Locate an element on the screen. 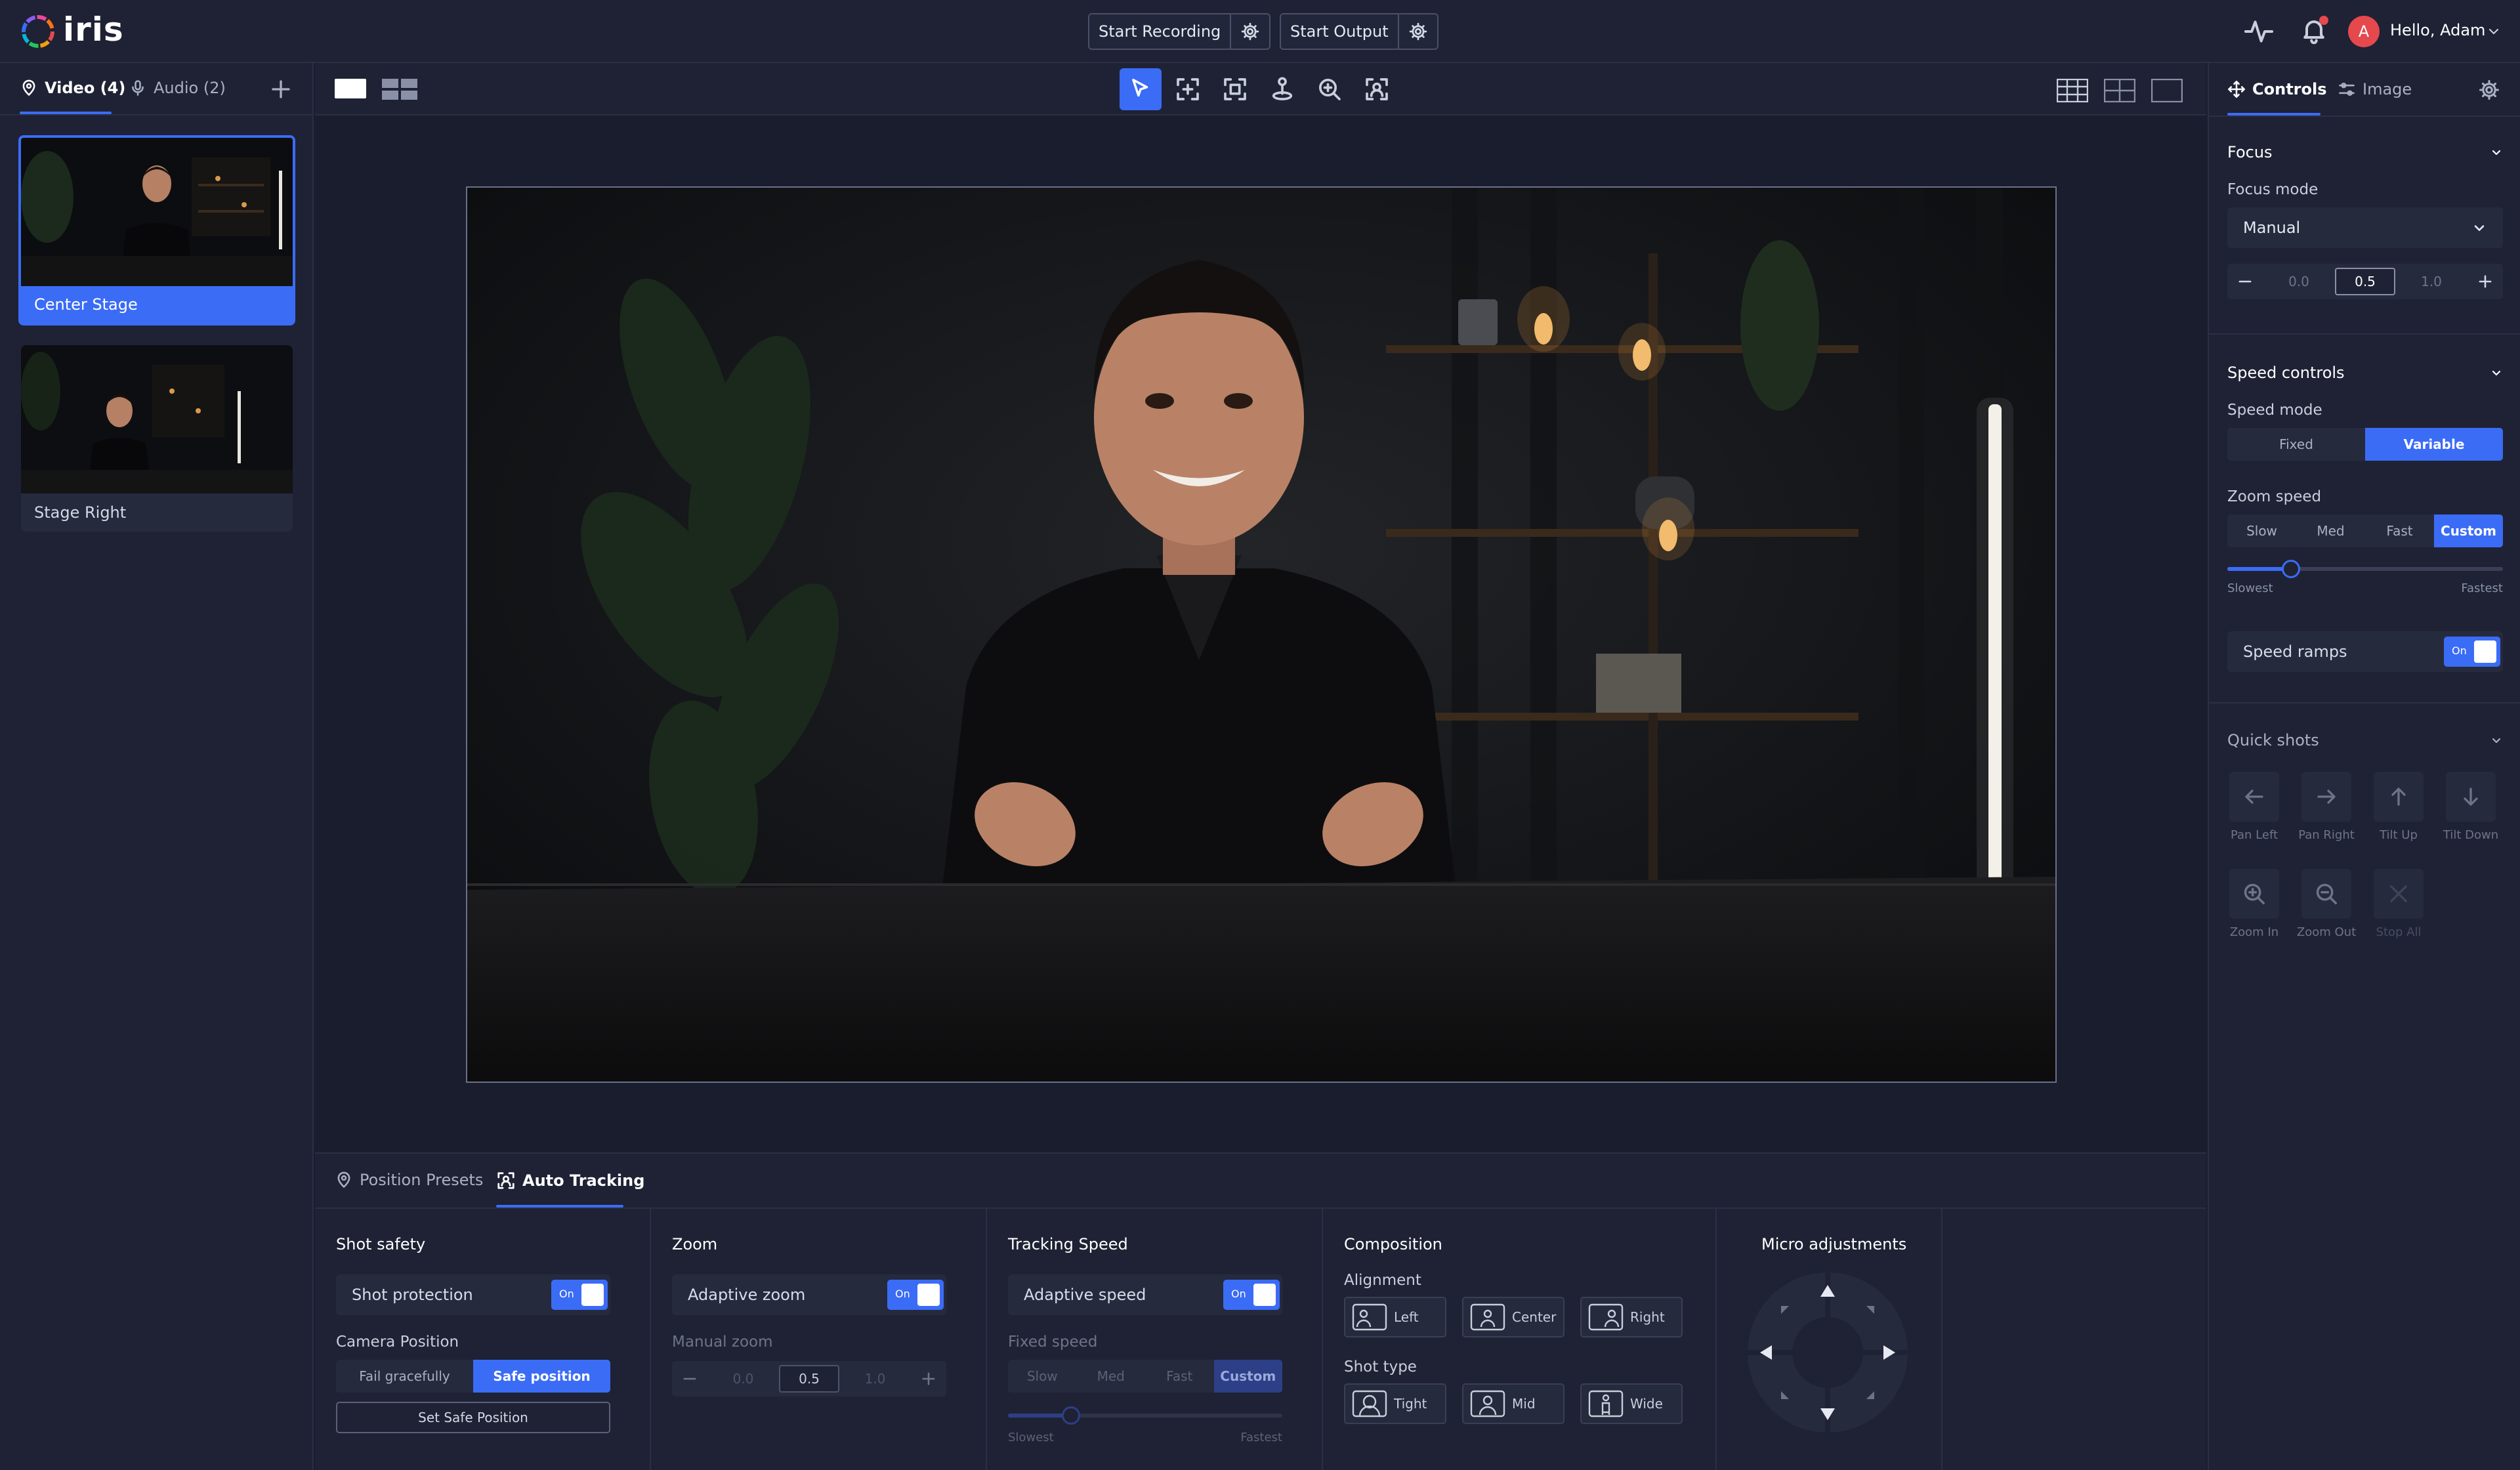  nudge-down-right-button is located at coordinates (1870, 1395).